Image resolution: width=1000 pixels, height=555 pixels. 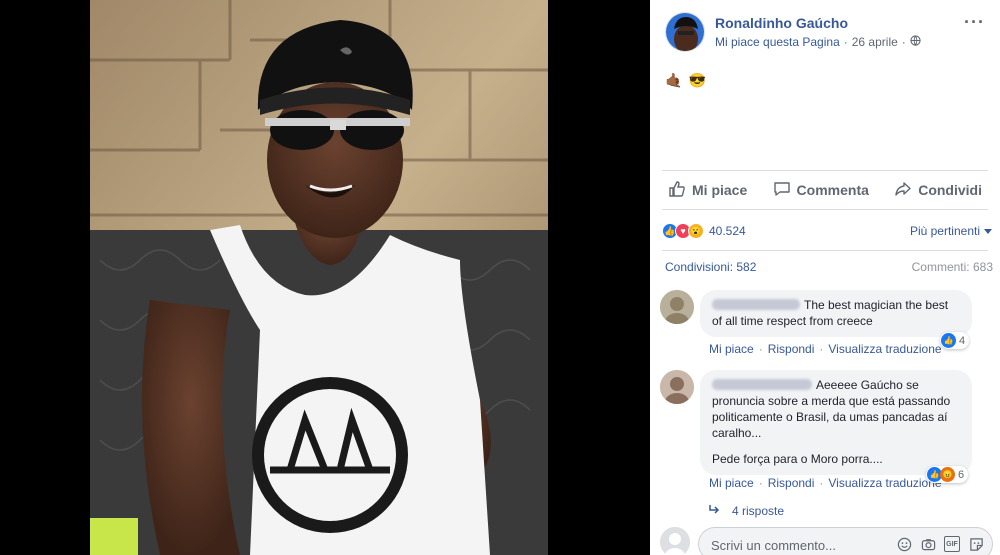 I want to click on composer-icons: GIF, so click(x=940, y=544).